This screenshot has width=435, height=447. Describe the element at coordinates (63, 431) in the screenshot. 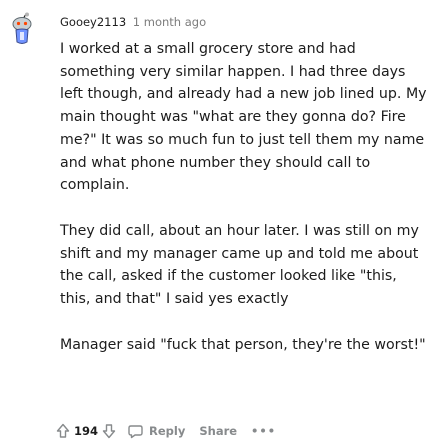

I see `upvote-arrow-icon` at that location.